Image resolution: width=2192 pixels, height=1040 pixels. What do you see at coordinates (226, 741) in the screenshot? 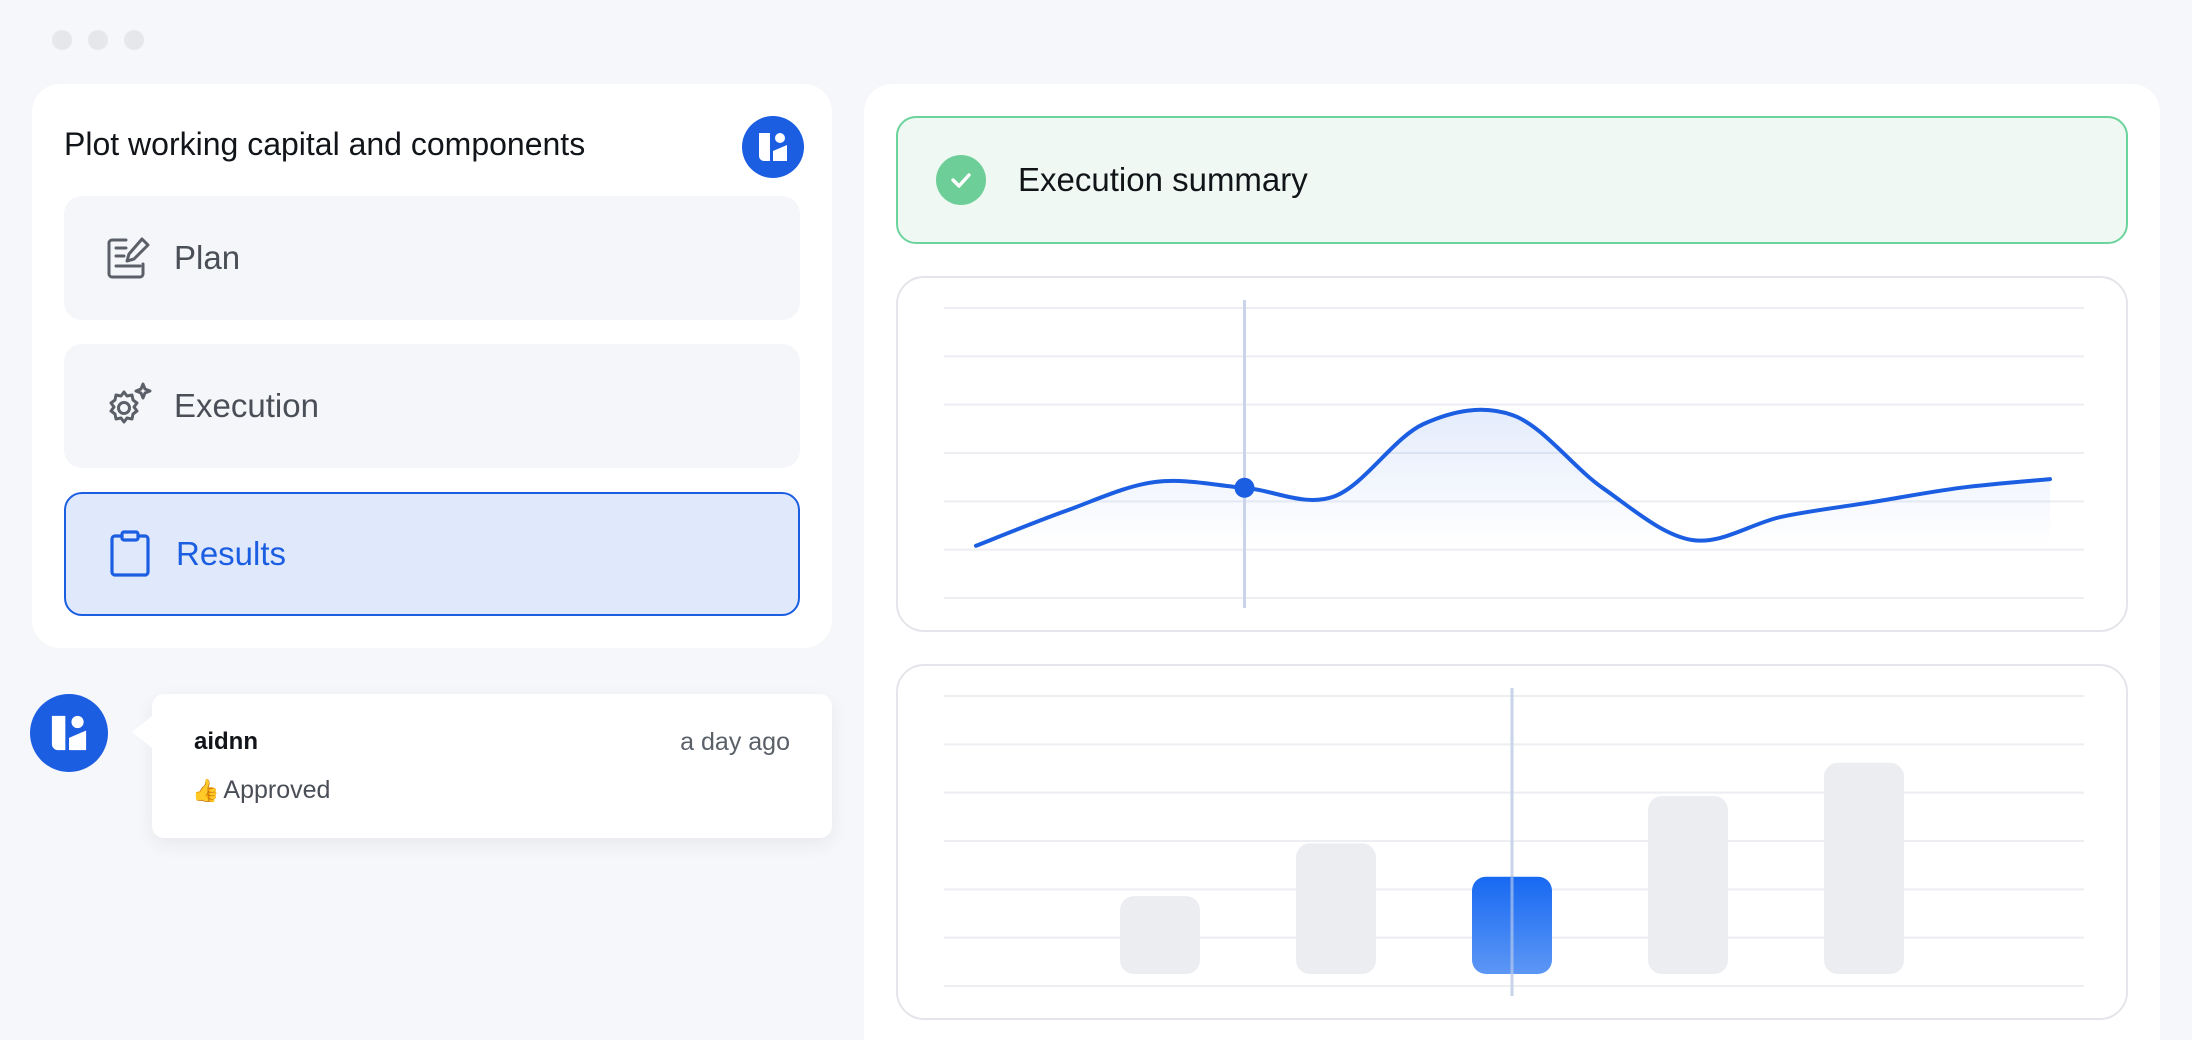
I see `comment-author: aidnn` at bounding box center [226, 741].